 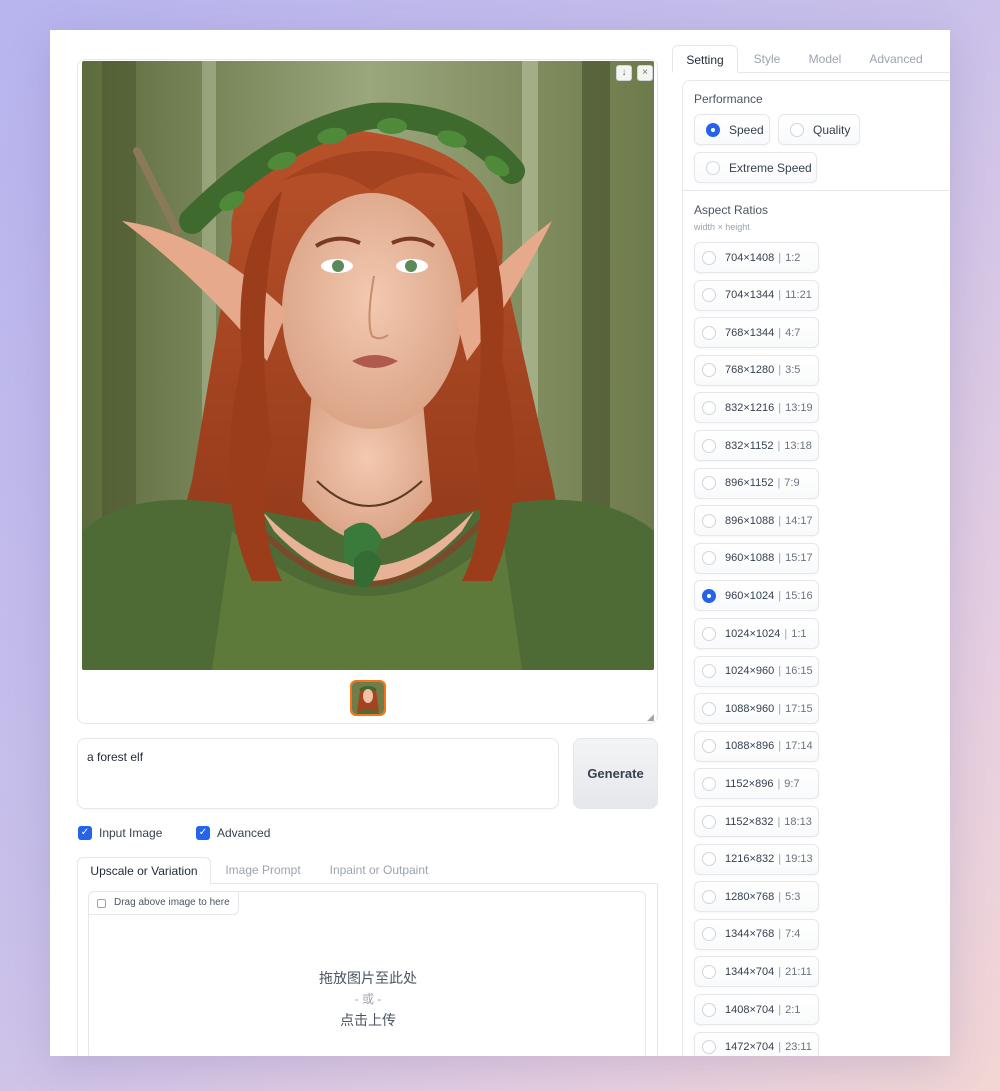 I want to click on aspect-ratio-option: 1024×960 | 16:15, so click(x=756, y=671).